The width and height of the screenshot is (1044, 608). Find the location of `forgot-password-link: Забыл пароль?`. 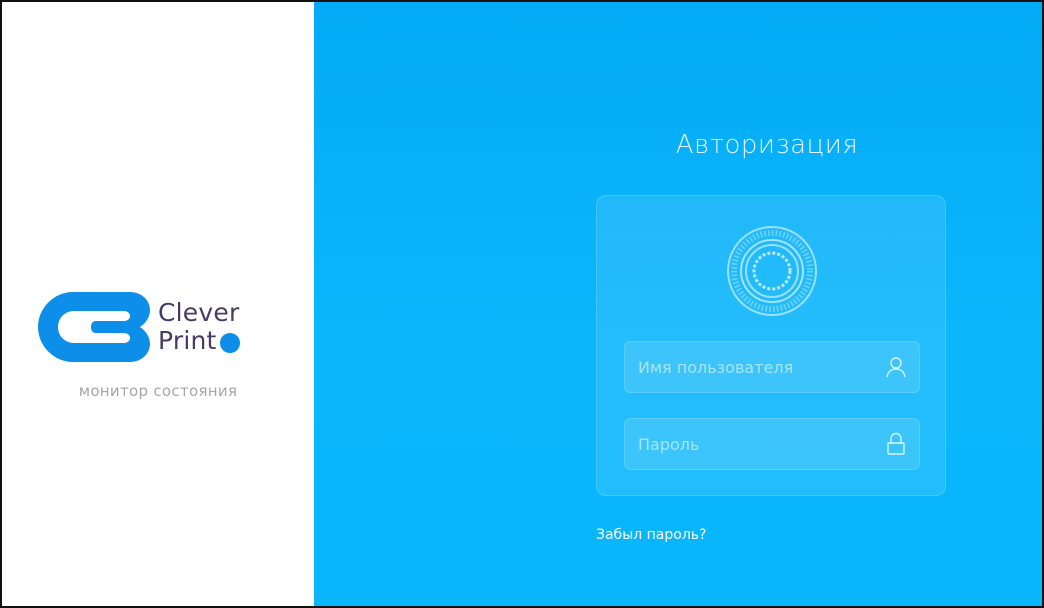

forgot-password-link: Забыл пароль? is located at coordinates (651, 535).